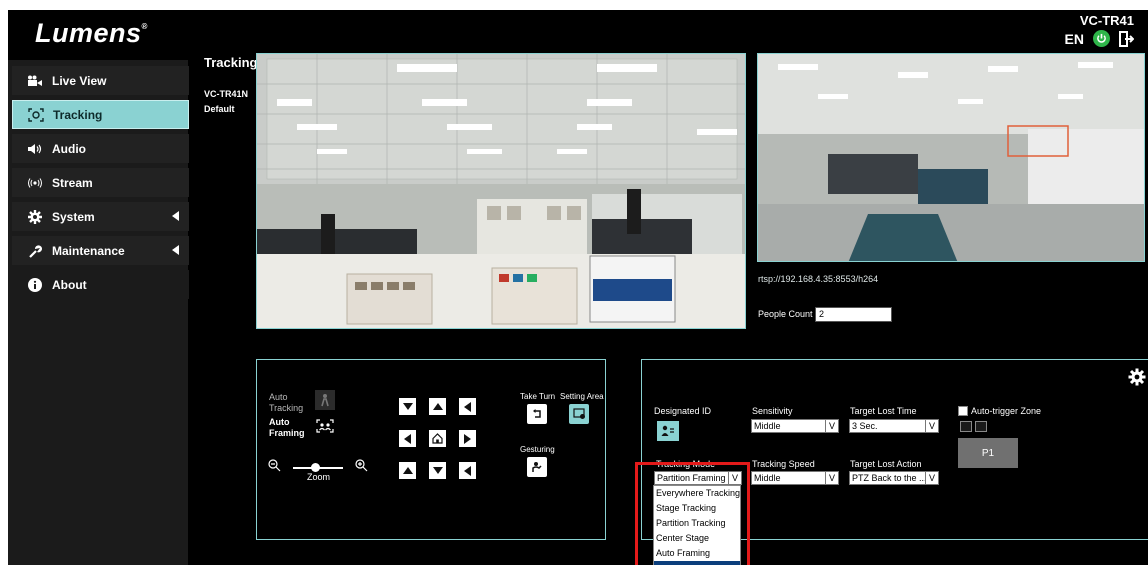 Image resolution: width=1148 pixels, height=565 pixels. I want to click on sensitivity-label: Sensitivity, so click(772, 411).